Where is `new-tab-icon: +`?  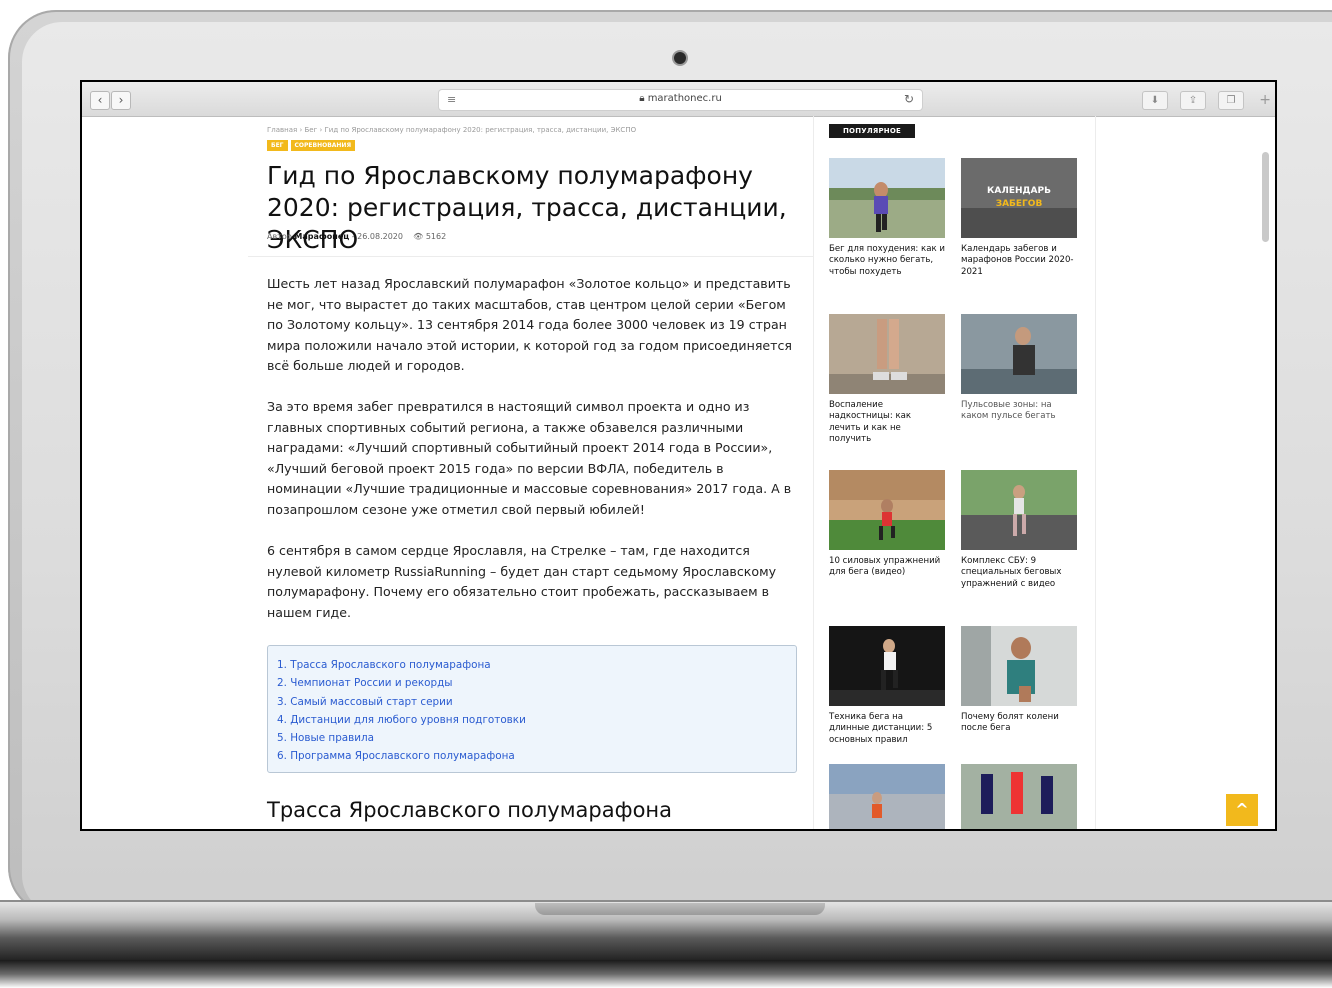
new-tab-icon: + is located at coordinates (1265, 100).